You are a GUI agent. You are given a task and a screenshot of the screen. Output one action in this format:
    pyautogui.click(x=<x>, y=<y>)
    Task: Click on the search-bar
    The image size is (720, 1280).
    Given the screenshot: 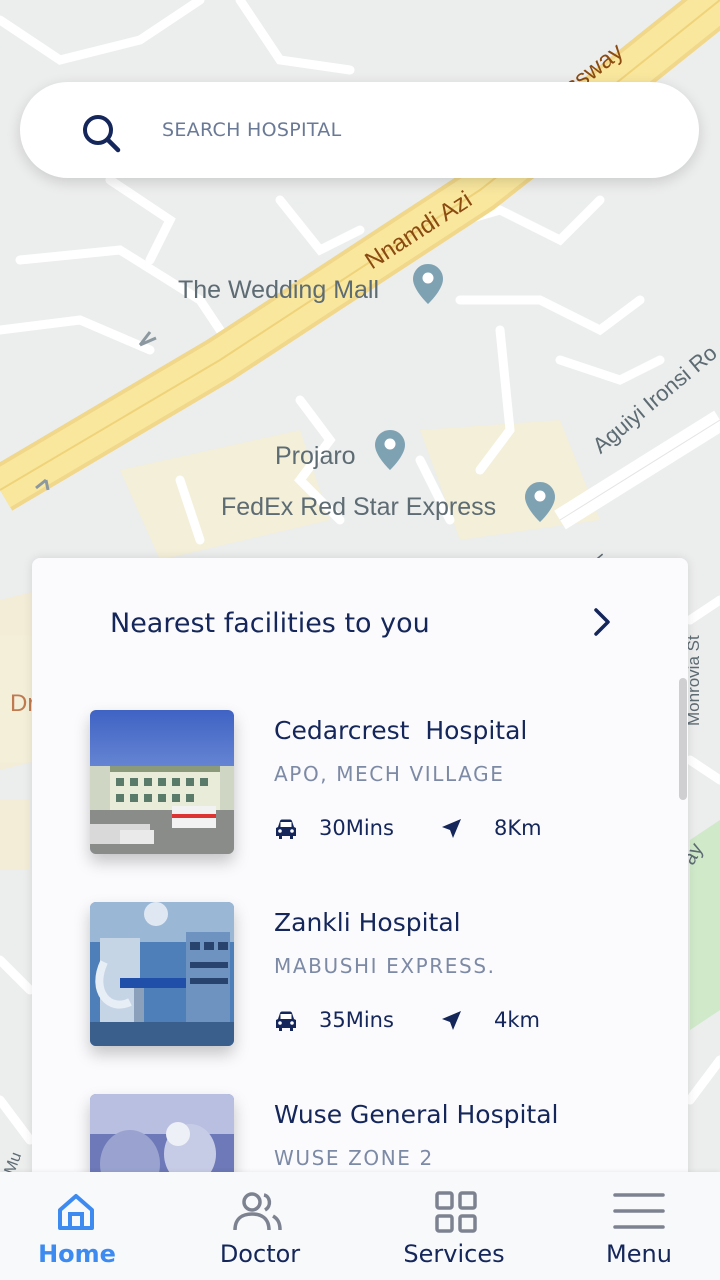 What is the action you would take?
    pyautogui.click(x=359, y=130)
    